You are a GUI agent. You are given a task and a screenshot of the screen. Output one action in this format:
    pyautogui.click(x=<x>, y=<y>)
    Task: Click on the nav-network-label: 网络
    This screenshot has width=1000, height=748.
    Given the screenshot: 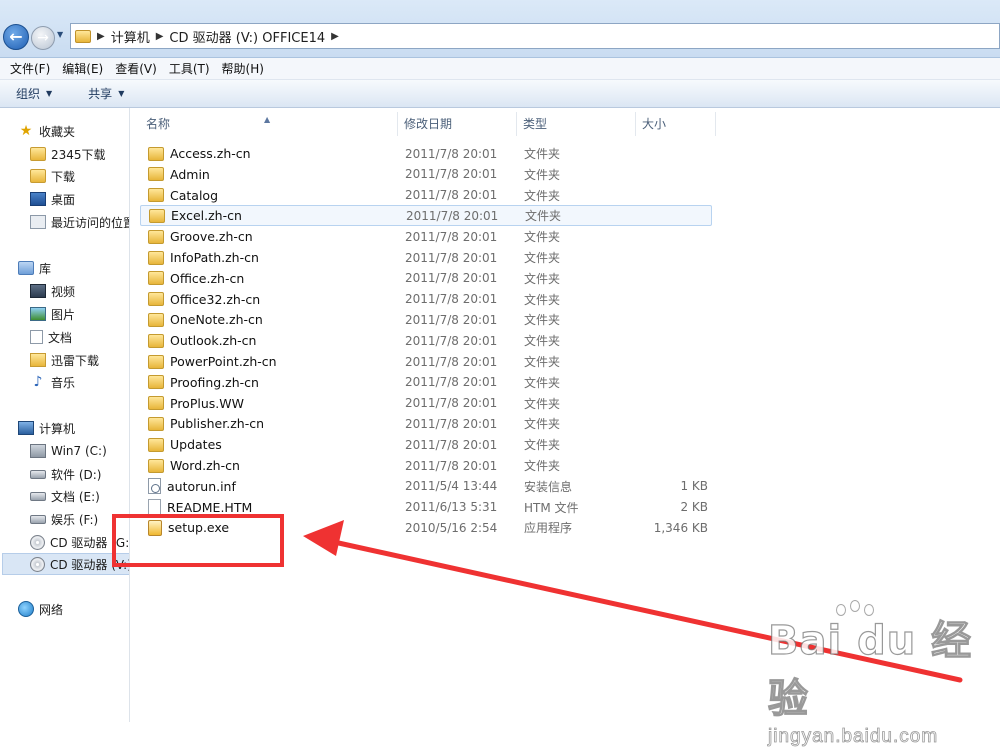 What is the action you would take?
    pyautogui.click(x=51, y=609)
    